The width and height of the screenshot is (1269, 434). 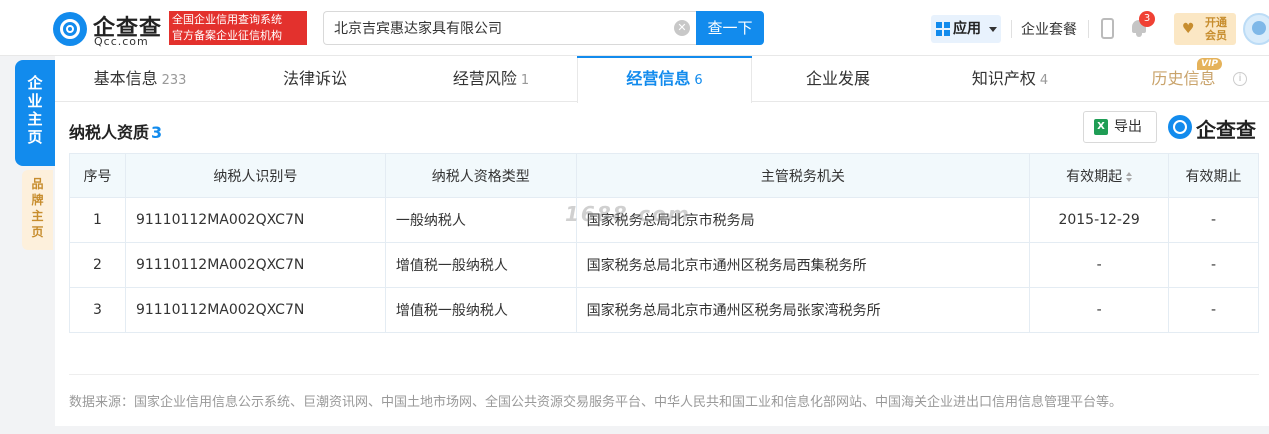 What do you see at coordinates (227, 35) in the screenshot?
I see `badge-line-2: 官方备案企业征信机构` at bounding box center [227, 35].